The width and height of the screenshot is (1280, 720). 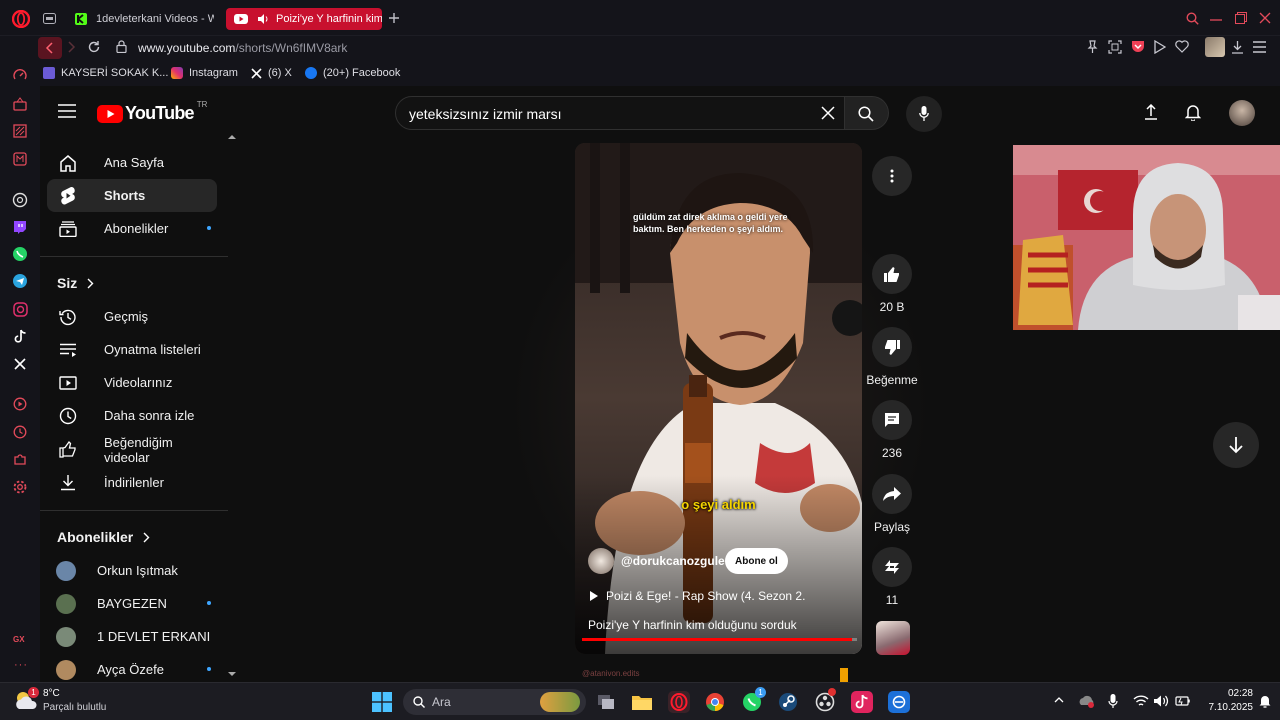 I want to click on gx-cleaner-icon, so click(x=20, y=131).